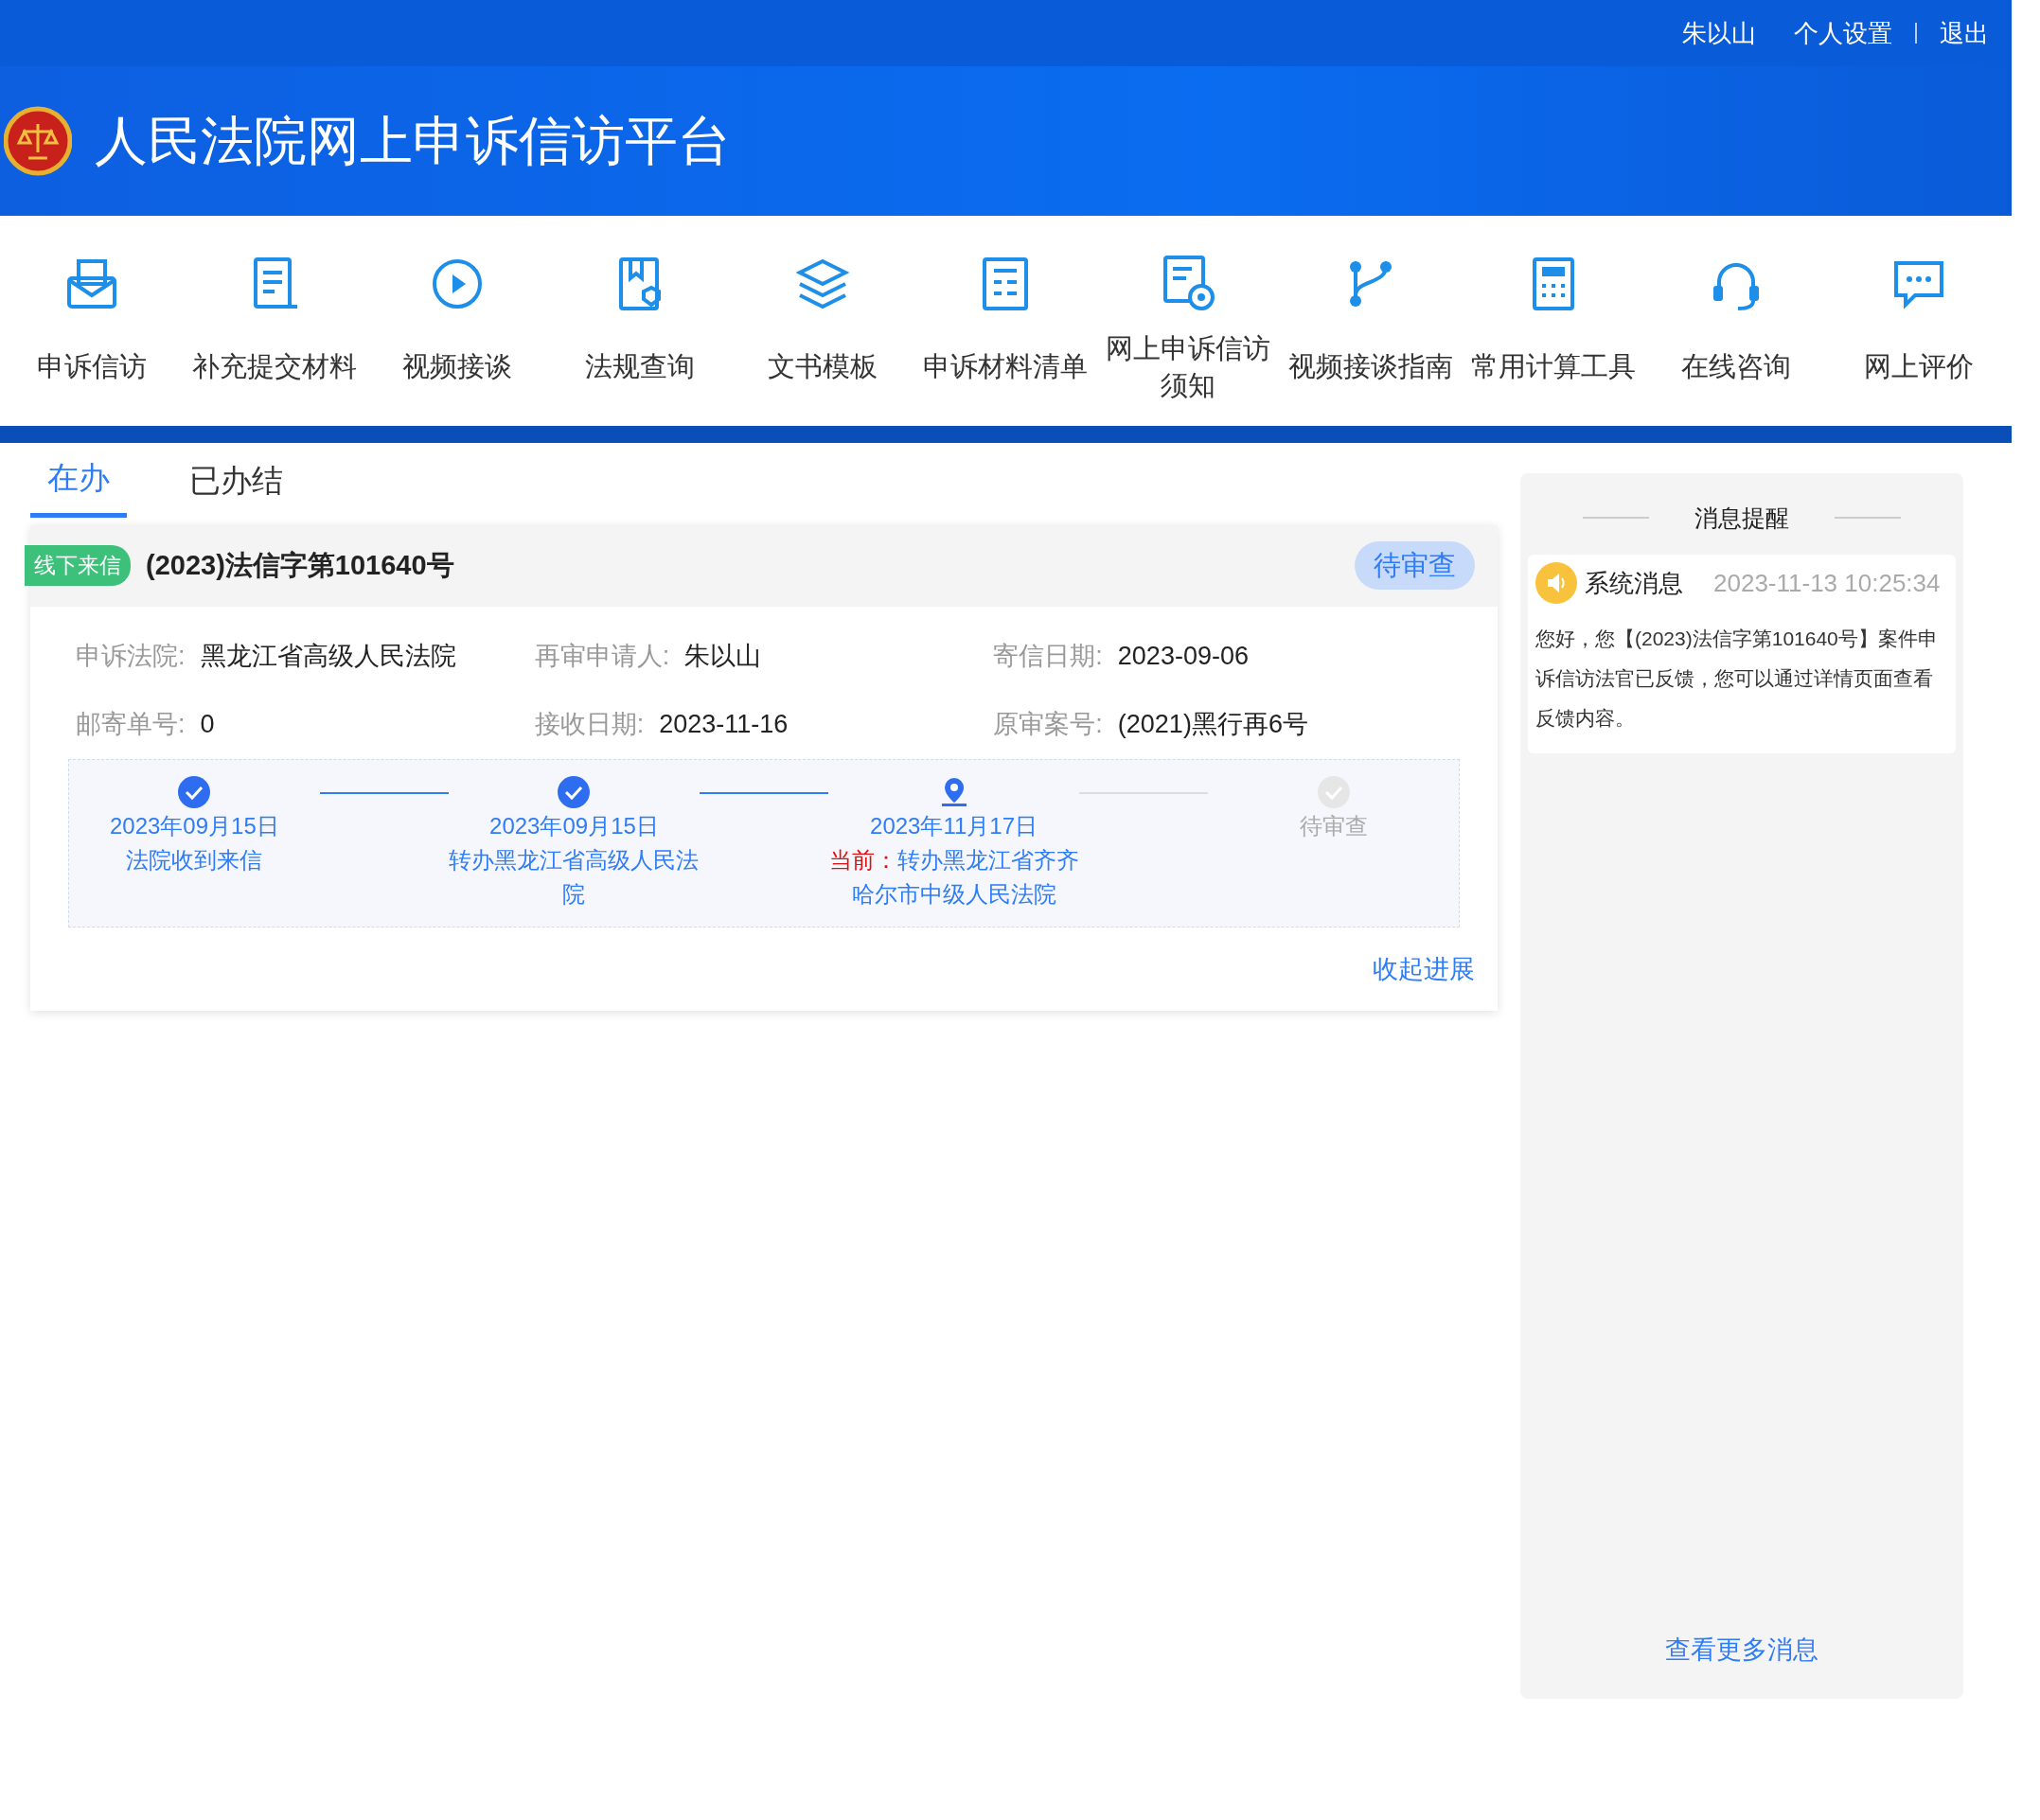  I want to click on step-description: 当前：转办黑龙江省齐齐哈尔市中级人民法院, so click(953, 877).